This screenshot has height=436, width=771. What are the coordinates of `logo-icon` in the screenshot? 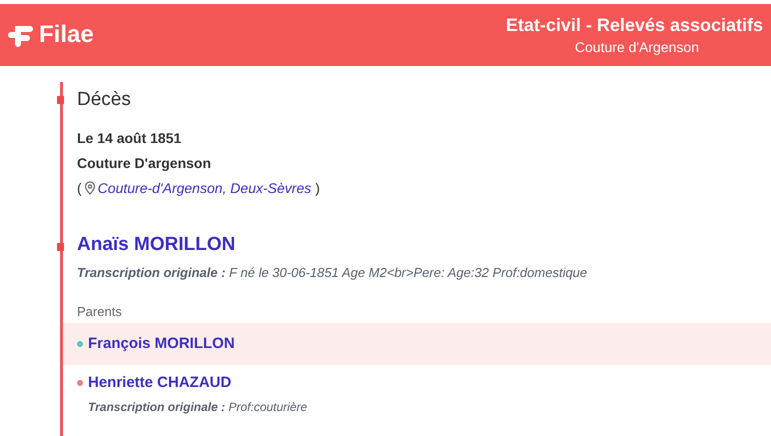 It's located at (21, 35).